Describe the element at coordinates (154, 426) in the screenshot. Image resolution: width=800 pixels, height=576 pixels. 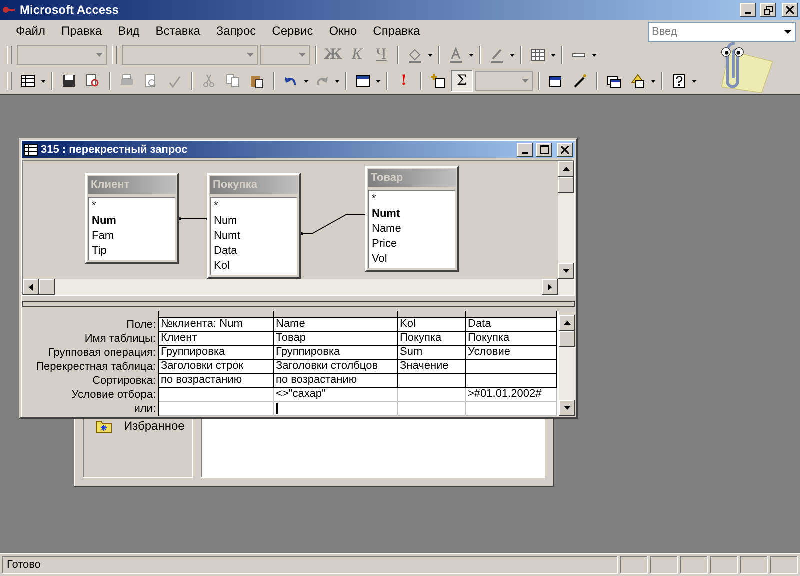
I see `group-label: Избранное` at that location.